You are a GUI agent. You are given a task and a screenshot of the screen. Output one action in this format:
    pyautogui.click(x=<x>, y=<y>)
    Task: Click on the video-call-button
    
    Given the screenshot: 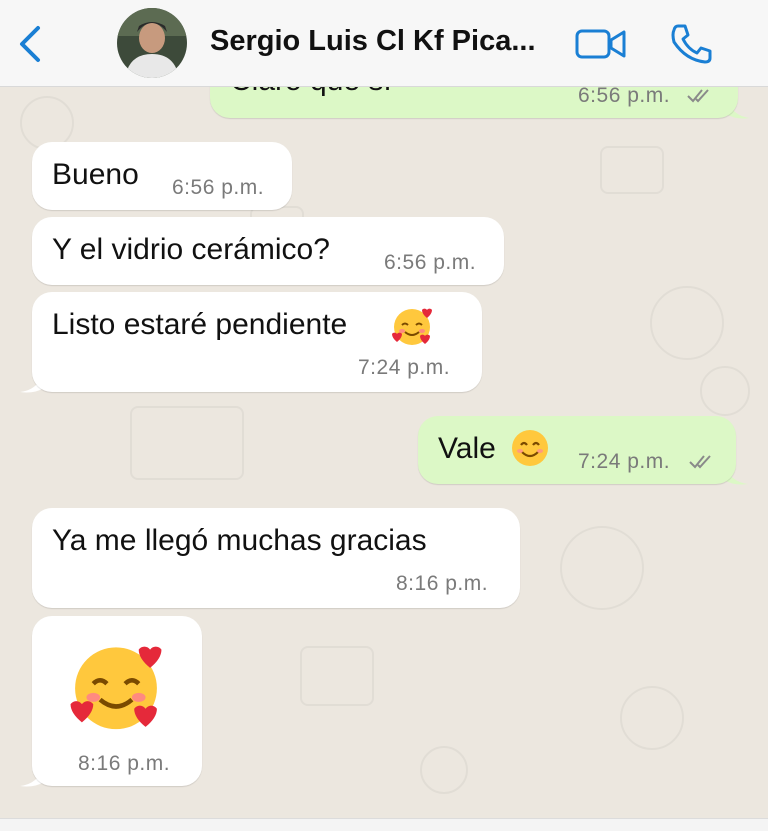 What is the action you would take?
    pyautogui.click(x=601, y=44)
    